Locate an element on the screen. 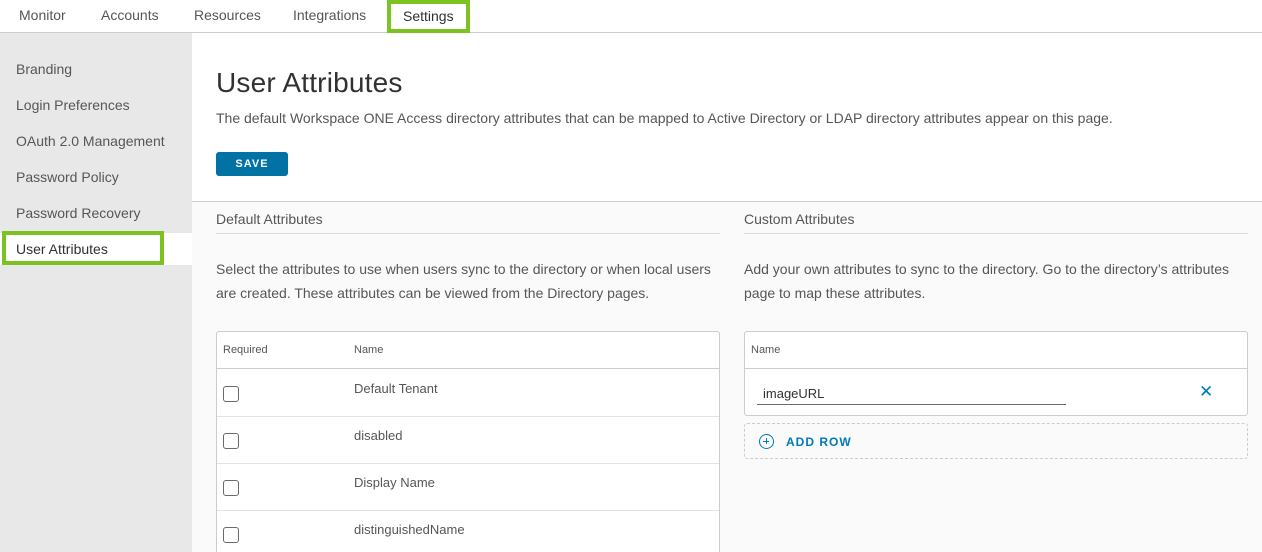  tab-resources: Resources is located at coordinates (227, 16).